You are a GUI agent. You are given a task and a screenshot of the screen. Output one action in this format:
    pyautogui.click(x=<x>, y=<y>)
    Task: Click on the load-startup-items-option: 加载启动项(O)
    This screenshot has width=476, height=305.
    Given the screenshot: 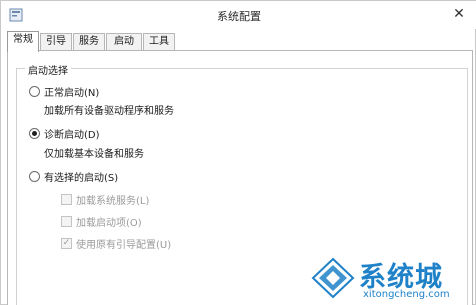 What is the action you would take?
    pyautogui.click(x=101, y=222)
    